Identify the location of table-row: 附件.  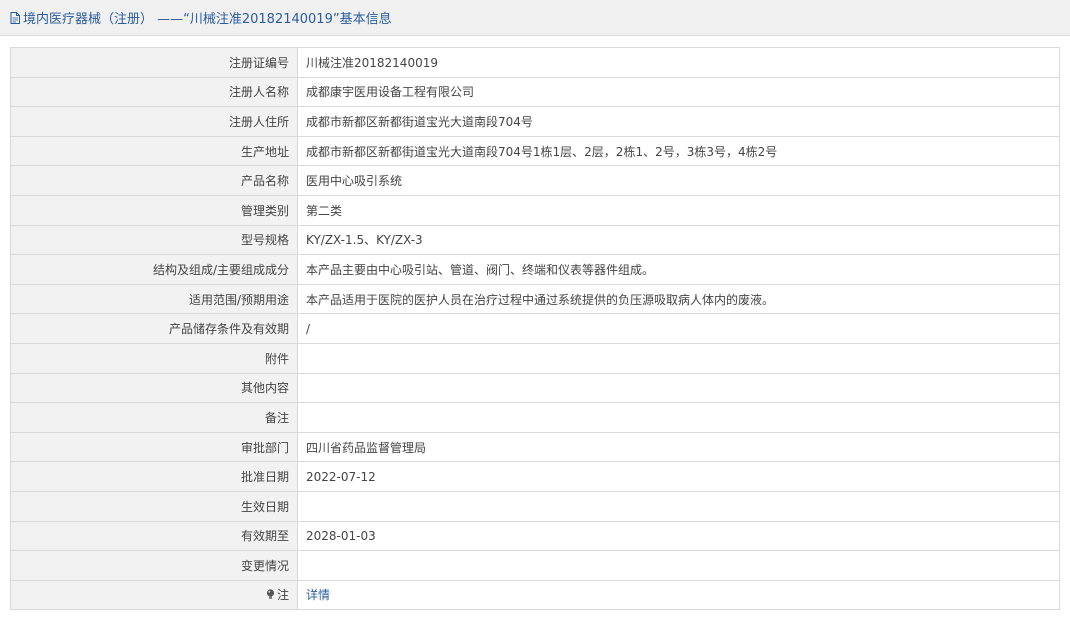
(535, 358).